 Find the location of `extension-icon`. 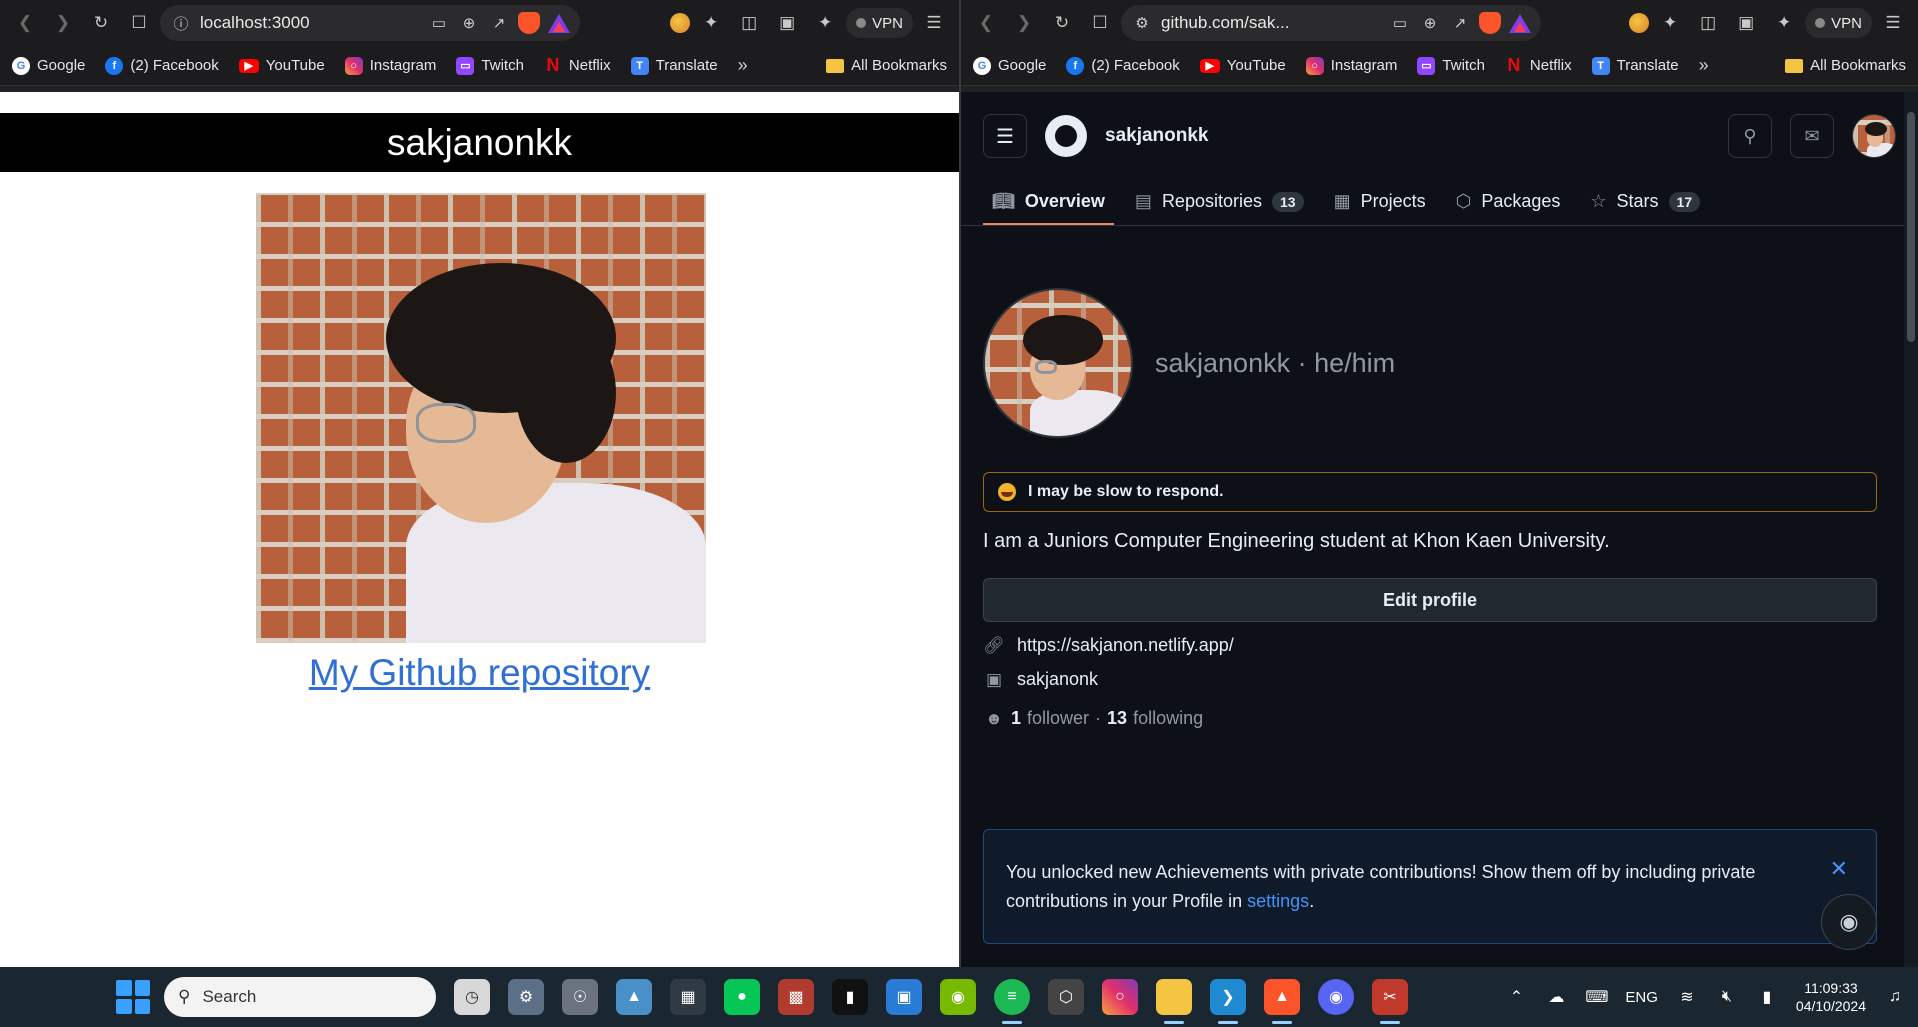

extension-icon is located at coordinates (680, 23).